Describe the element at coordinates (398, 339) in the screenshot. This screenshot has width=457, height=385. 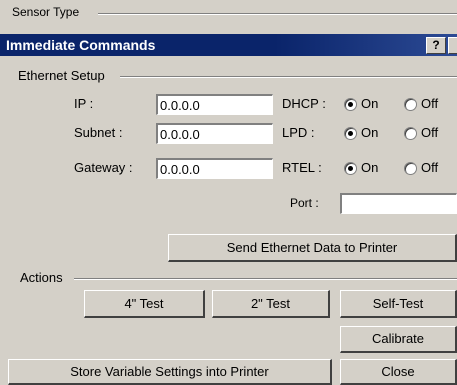
I see `calibrate-button: Calibrate` at that location.